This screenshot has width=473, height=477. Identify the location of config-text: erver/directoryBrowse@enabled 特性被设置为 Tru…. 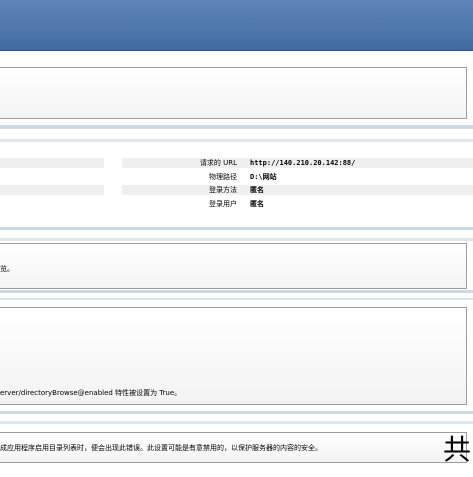
(91, 393).